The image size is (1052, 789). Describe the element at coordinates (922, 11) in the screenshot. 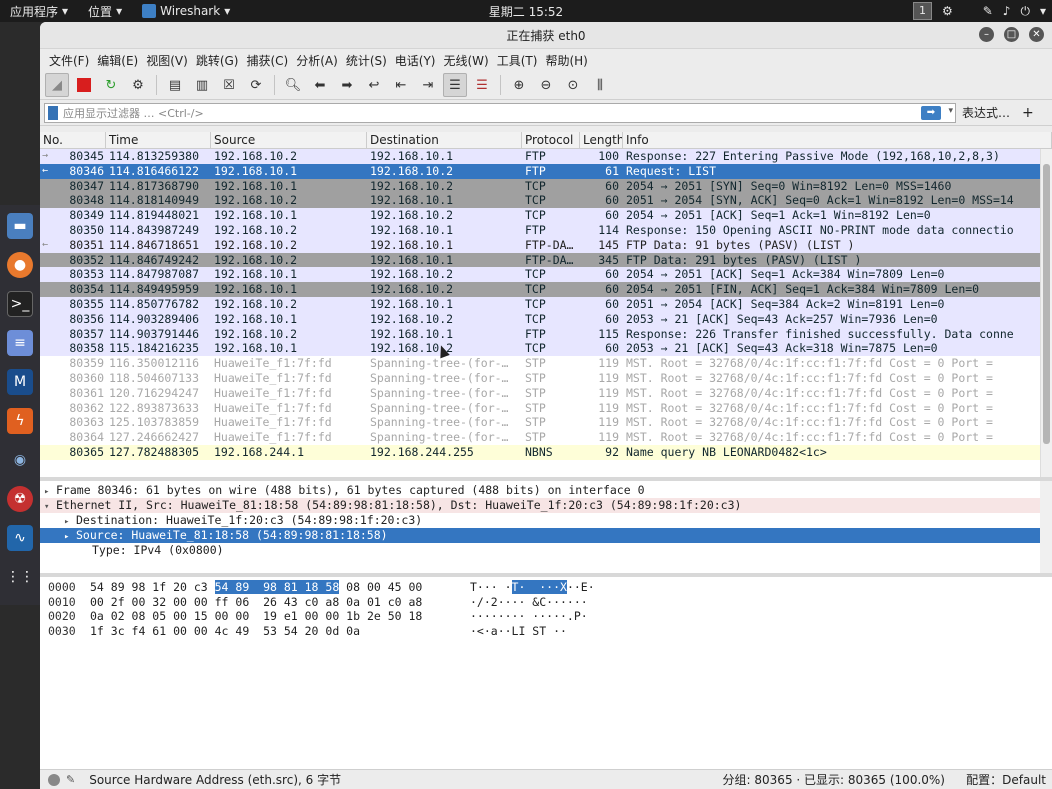

I see `workspace-indicator: 1` at that location.